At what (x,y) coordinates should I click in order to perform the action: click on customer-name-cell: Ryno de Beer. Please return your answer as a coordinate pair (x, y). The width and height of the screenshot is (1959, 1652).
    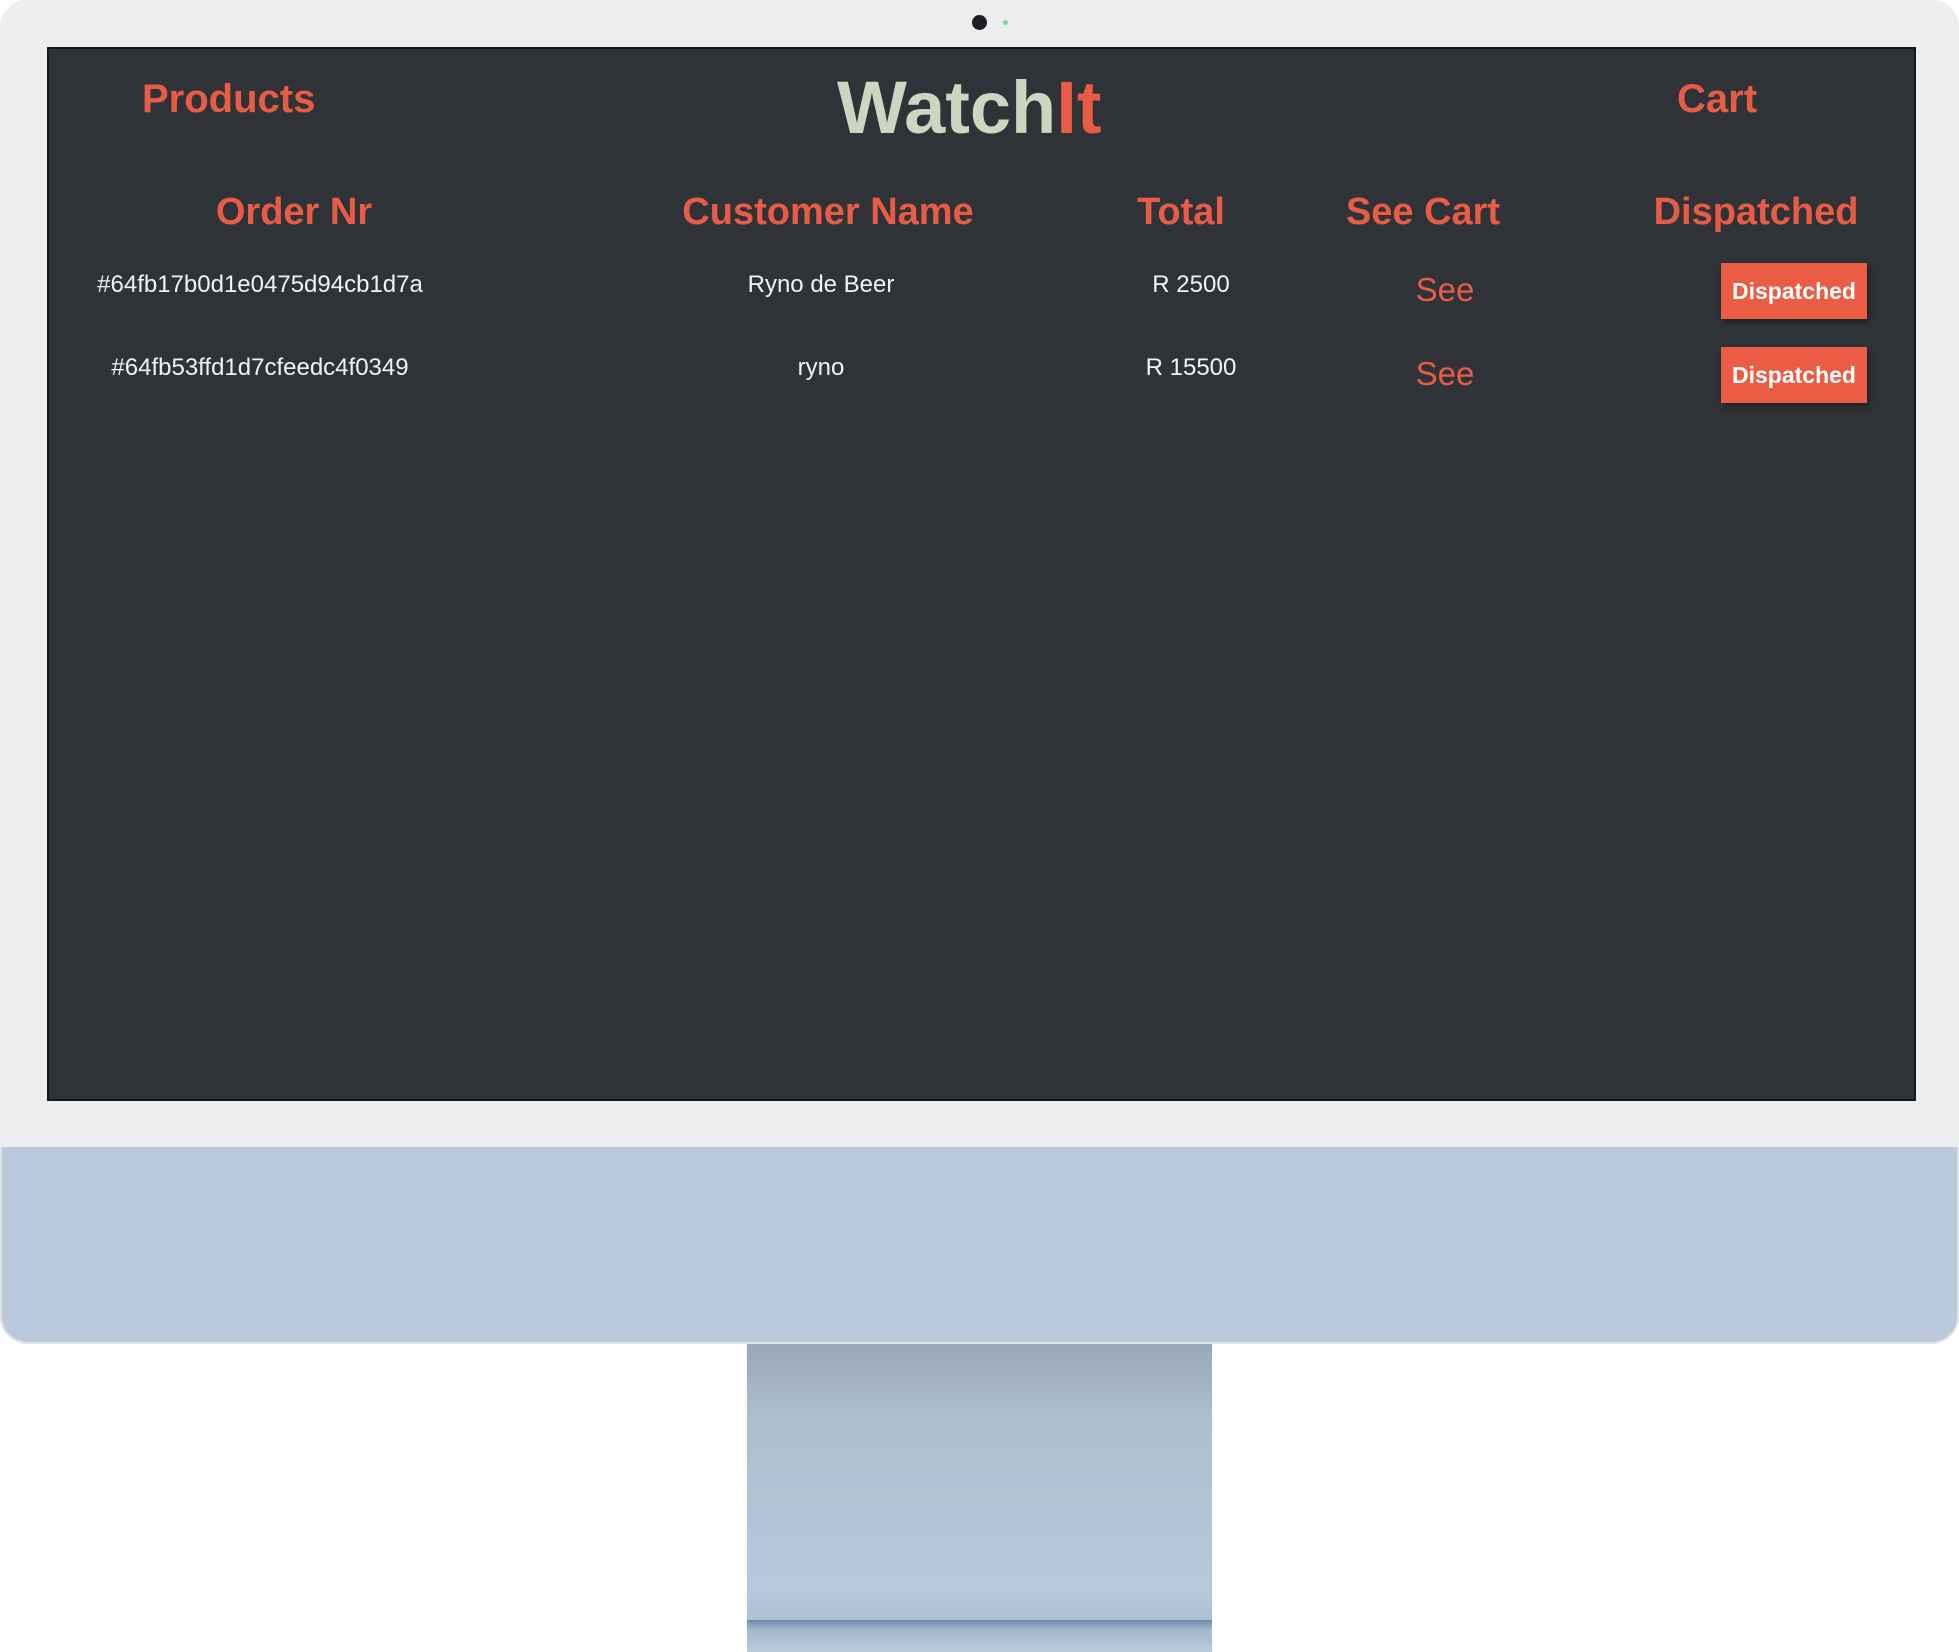
    Looking at the image, I should click on (821, 284).